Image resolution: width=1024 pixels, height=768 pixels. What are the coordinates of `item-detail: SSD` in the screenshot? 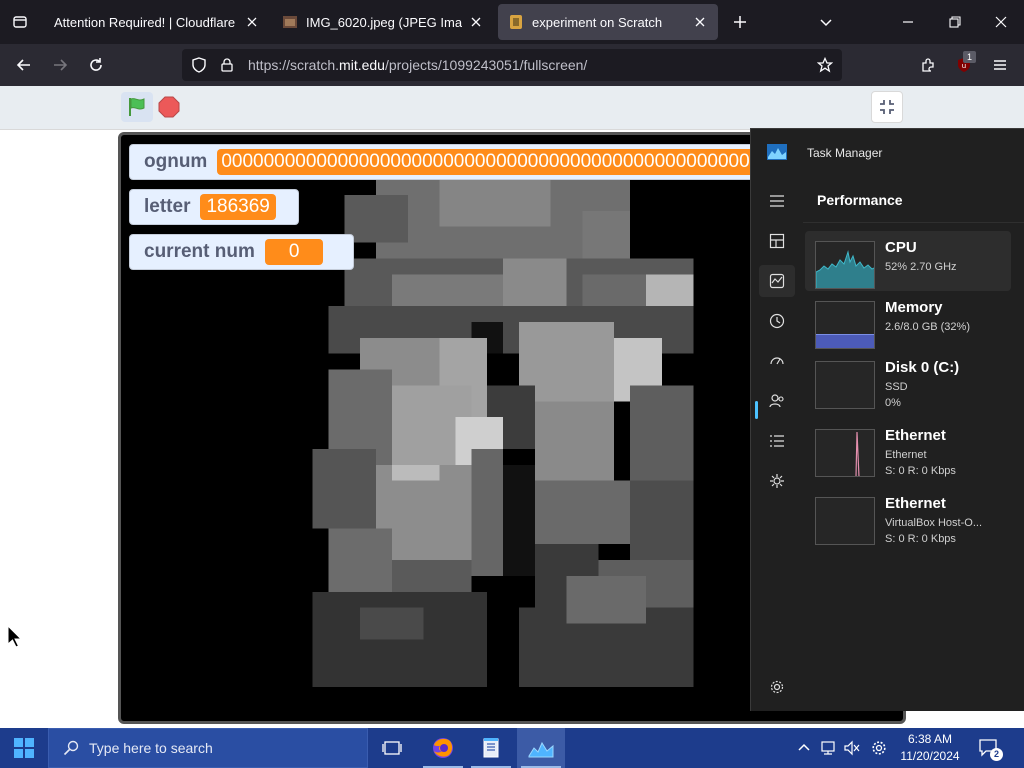 It's located at (896, 387).